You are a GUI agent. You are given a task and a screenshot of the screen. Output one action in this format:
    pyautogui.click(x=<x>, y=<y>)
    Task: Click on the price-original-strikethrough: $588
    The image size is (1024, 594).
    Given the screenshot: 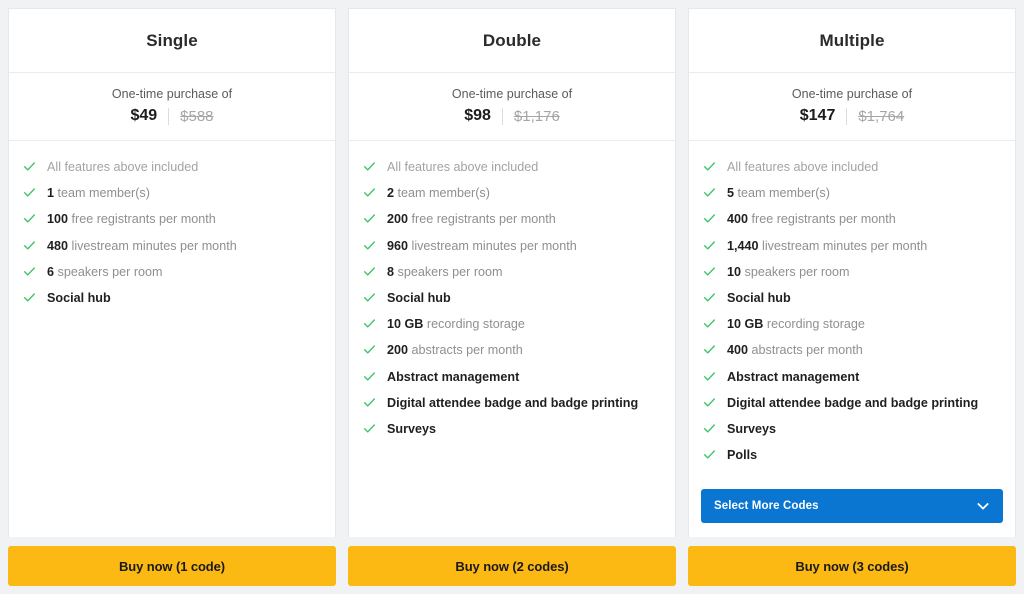 What is the action you would take?
    pyautogui.click(x=197, y=116)
    